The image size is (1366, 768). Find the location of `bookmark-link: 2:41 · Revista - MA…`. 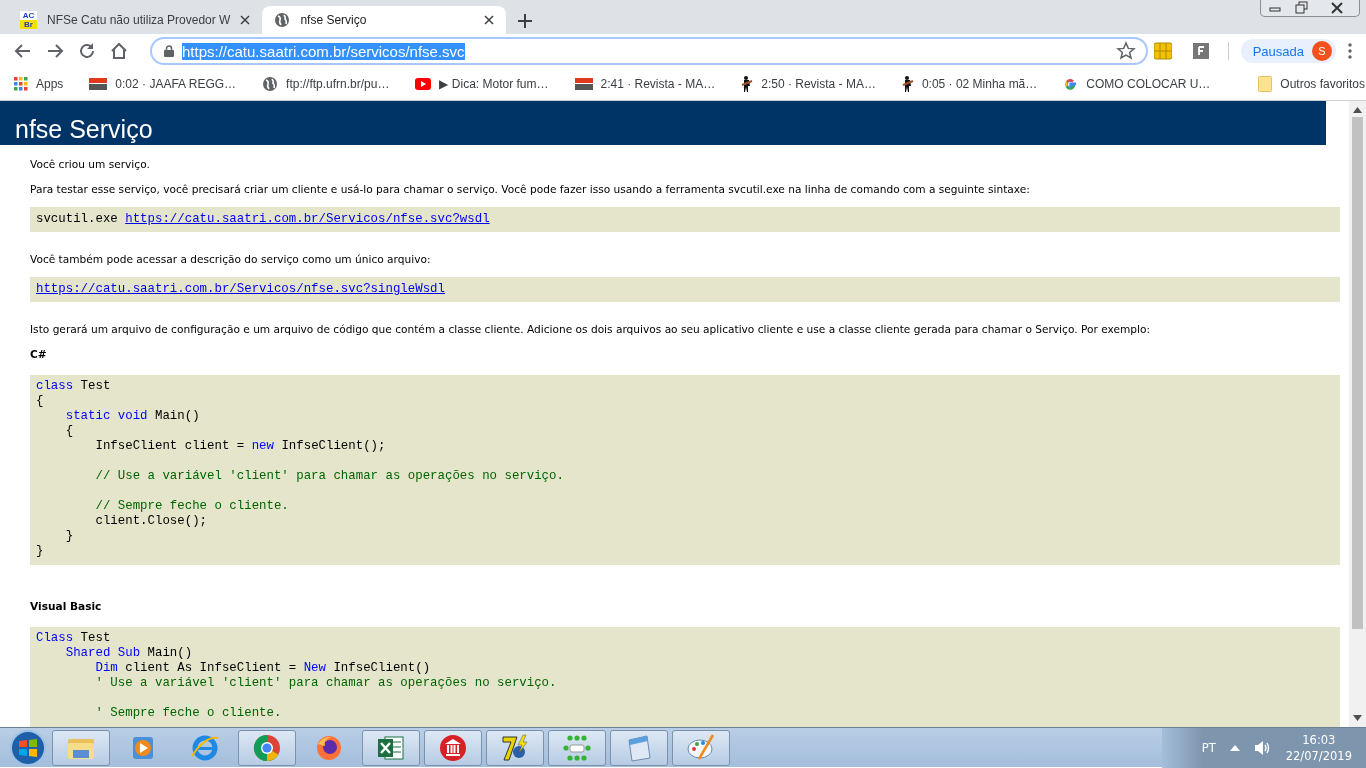

bookmark-link: 2:41 · Revista - MA… is located at coordinates (645, 84).